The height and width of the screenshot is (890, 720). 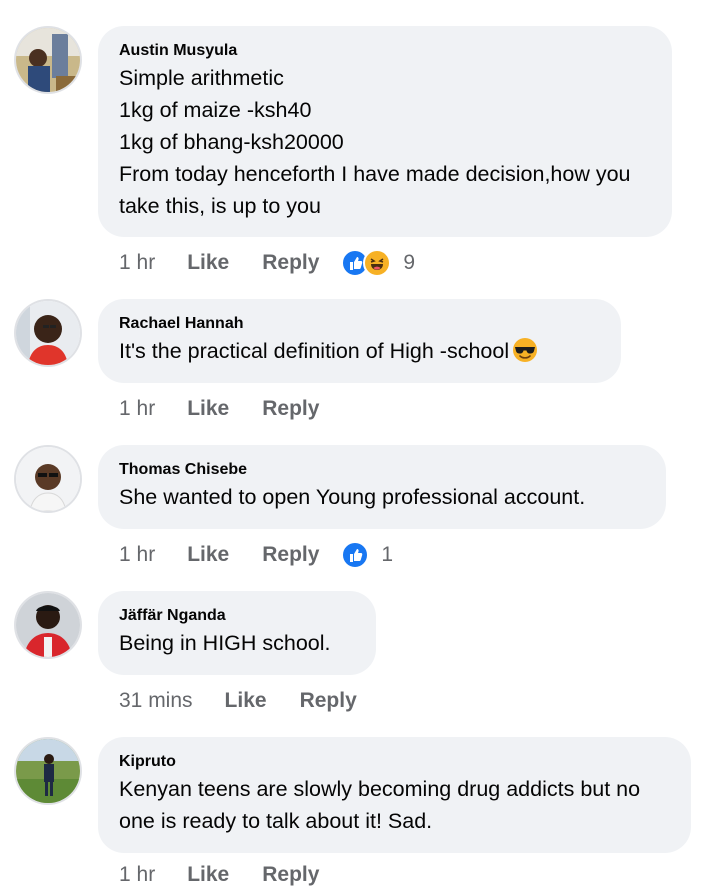 What do you see at coordinates (225, 643) in the screenshot?
I see `comment-text: Being in HIGH school.` at bounding box center [225, 643].